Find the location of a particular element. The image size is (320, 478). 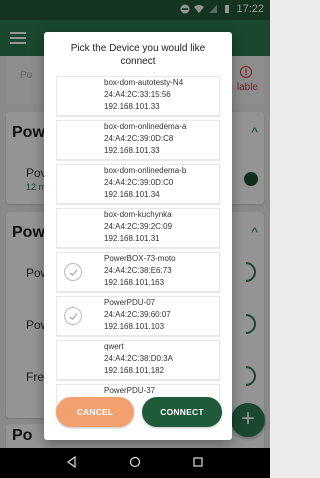

device-ip: 192.168.101.31 is located at coordinates (132, 238).